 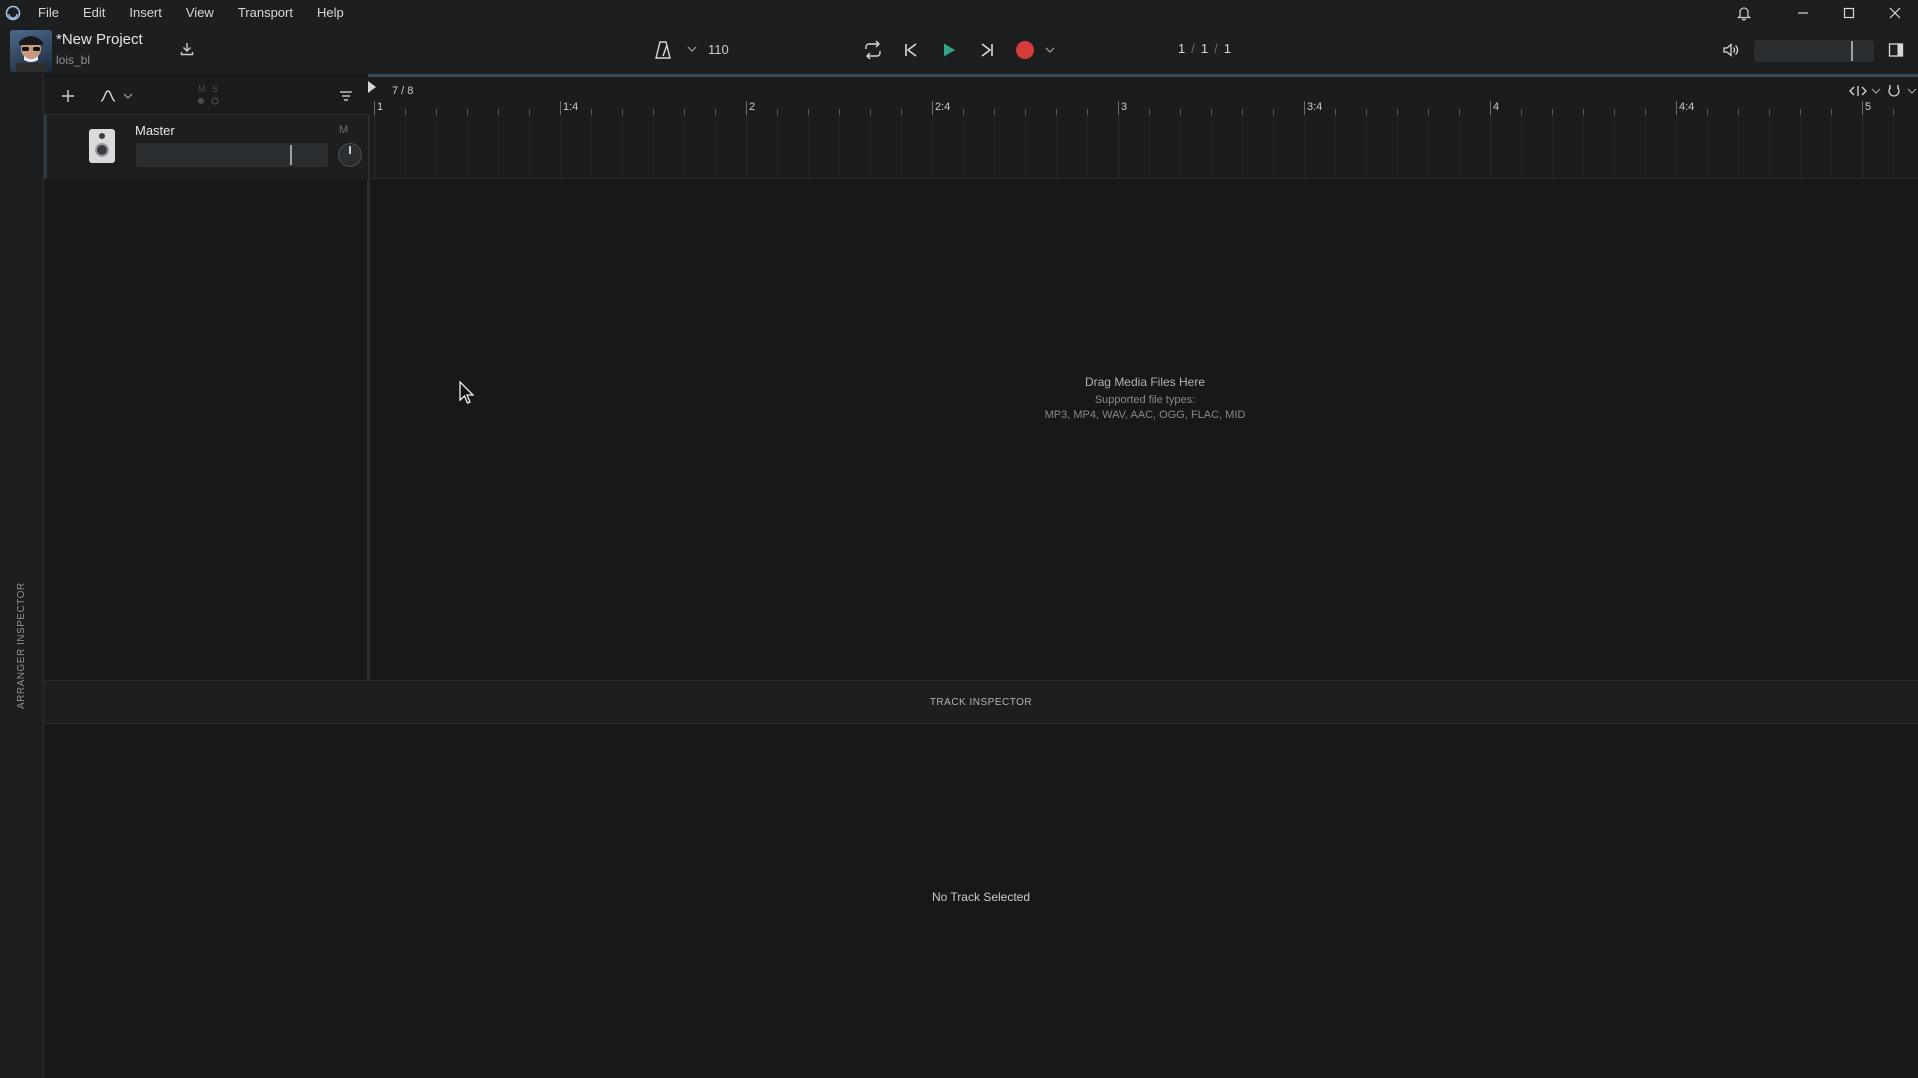 What do you see at coordinates (265, 13) in the screenshot?
I see `menu-transport: Transport` at bounding box center [265, 13].